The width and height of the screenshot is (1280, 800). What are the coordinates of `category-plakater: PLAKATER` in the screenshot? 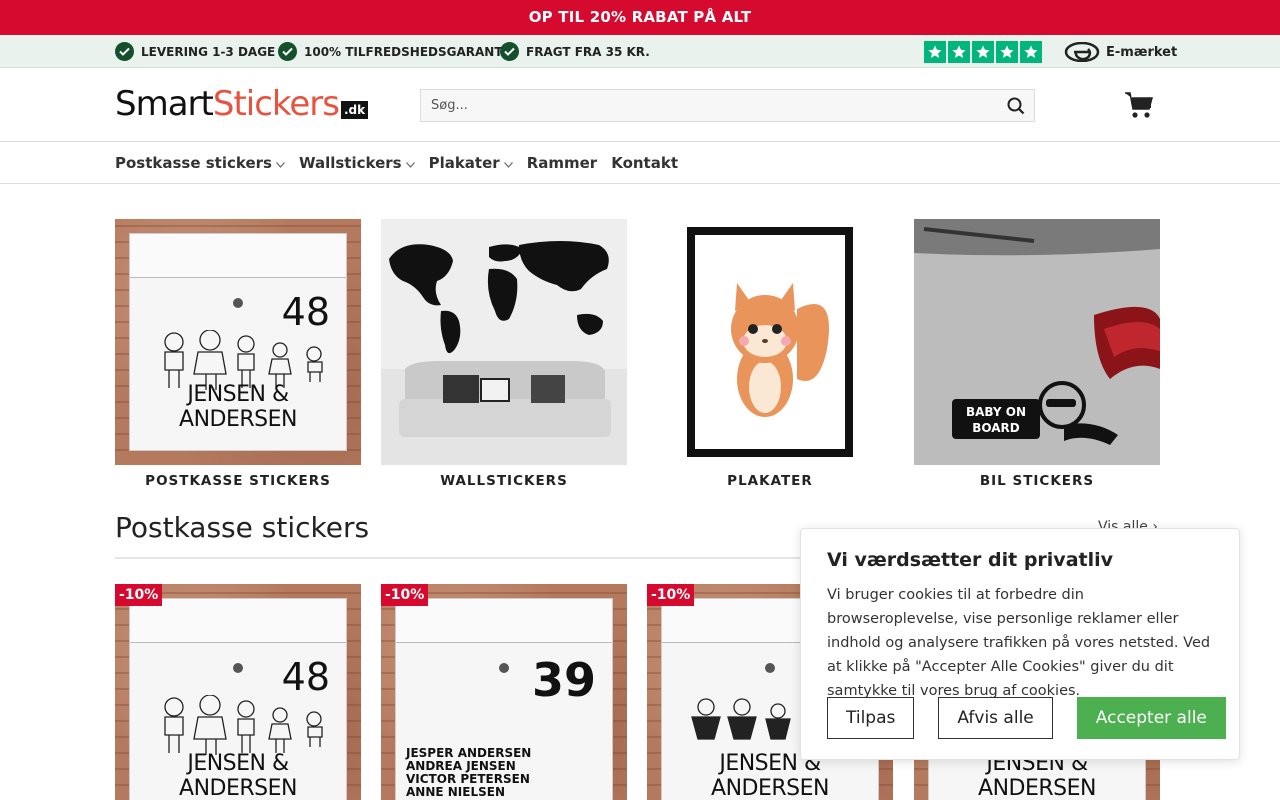 It's located at (770, 354).